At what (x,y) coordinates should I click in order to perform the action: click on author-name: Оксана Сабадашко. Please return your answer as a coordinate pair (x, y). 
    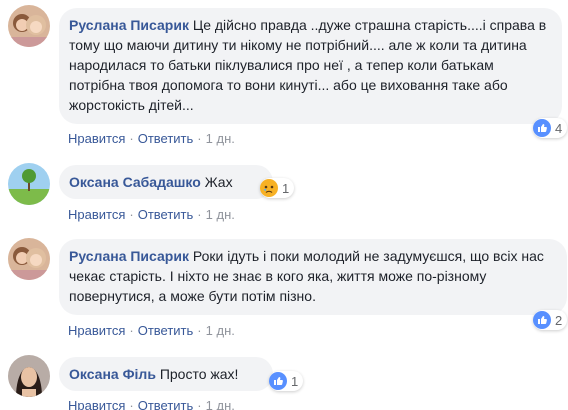
    Looking at the image, I should click on (135, 182).